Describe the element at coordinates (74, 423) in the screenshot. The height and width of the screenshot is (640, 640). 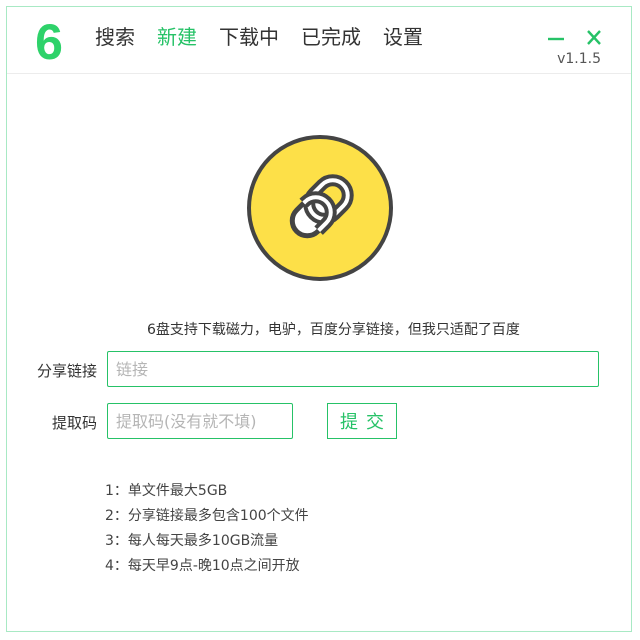
I see `extract-code-label: 提取码` at that location.